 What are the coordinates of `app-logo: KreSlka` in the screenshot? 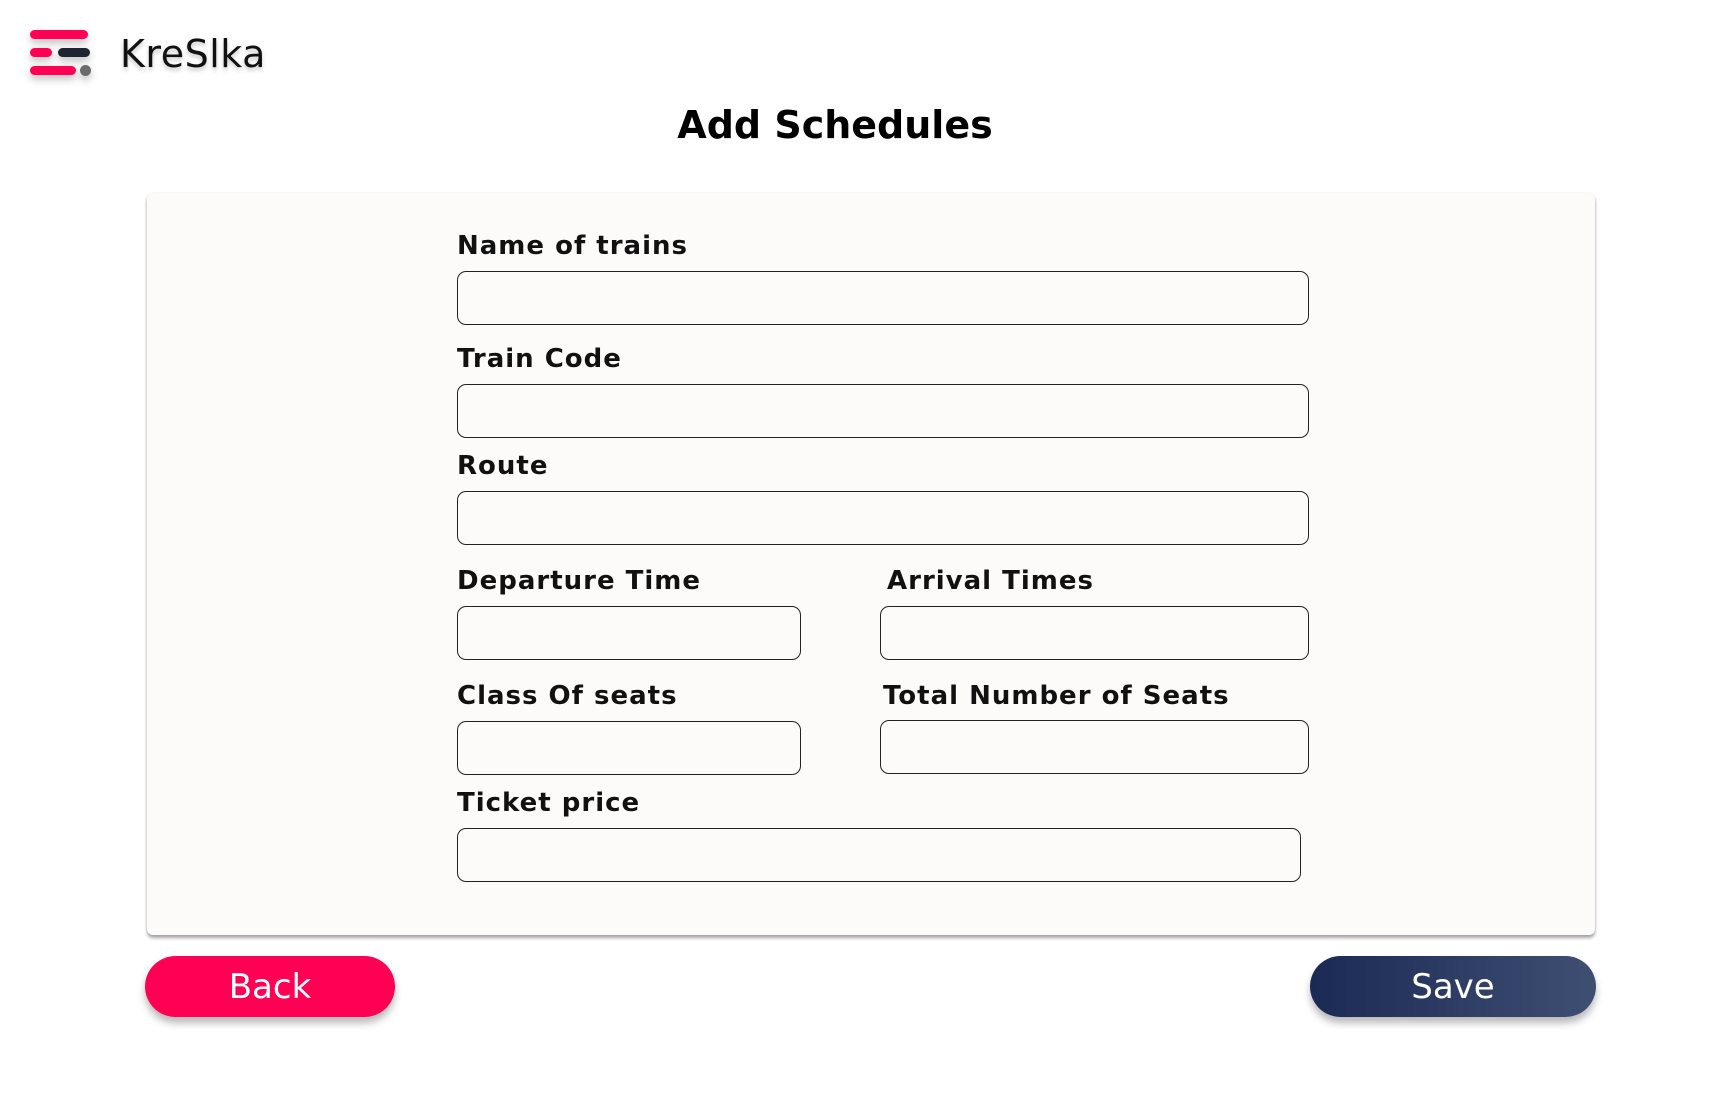 It's located at (147, 54).